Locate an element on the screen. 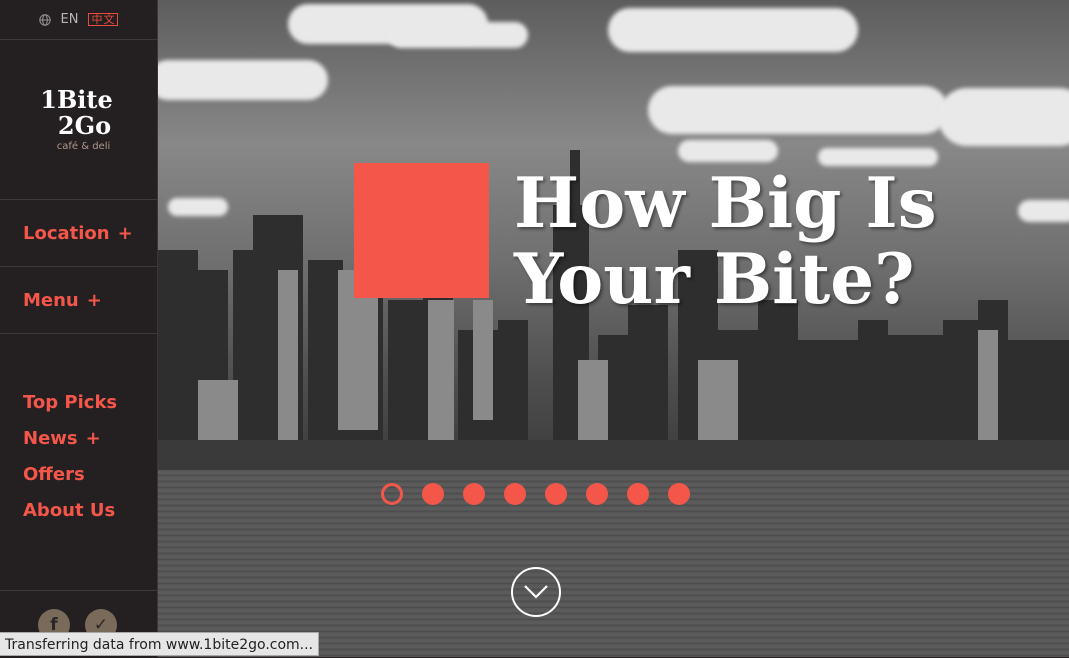 Image resolution: width=1069 pixels, height=658 pixels. headline-line-2: Your Bite? is located at coordinates (714, 279).